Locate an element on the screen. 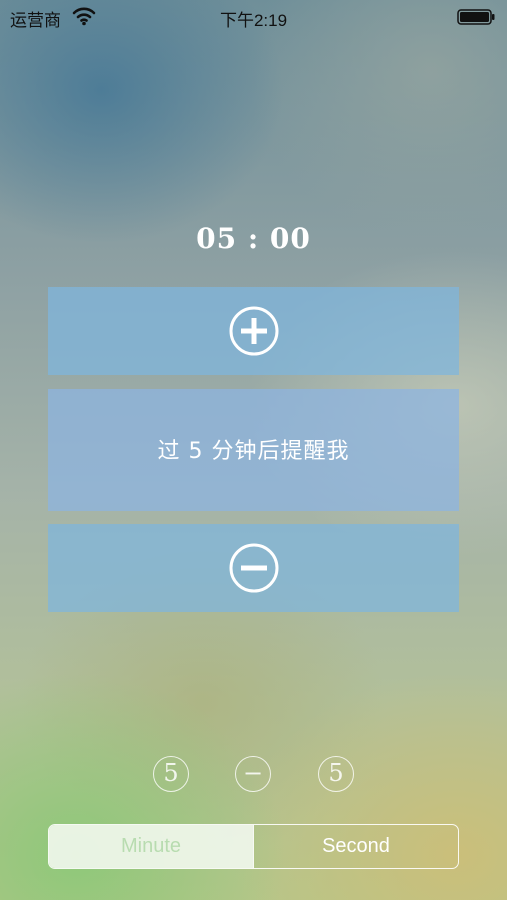 Image resolution: width=507 pixels, height=900 pixels. battery-icon is located at coordinates (476, 17).